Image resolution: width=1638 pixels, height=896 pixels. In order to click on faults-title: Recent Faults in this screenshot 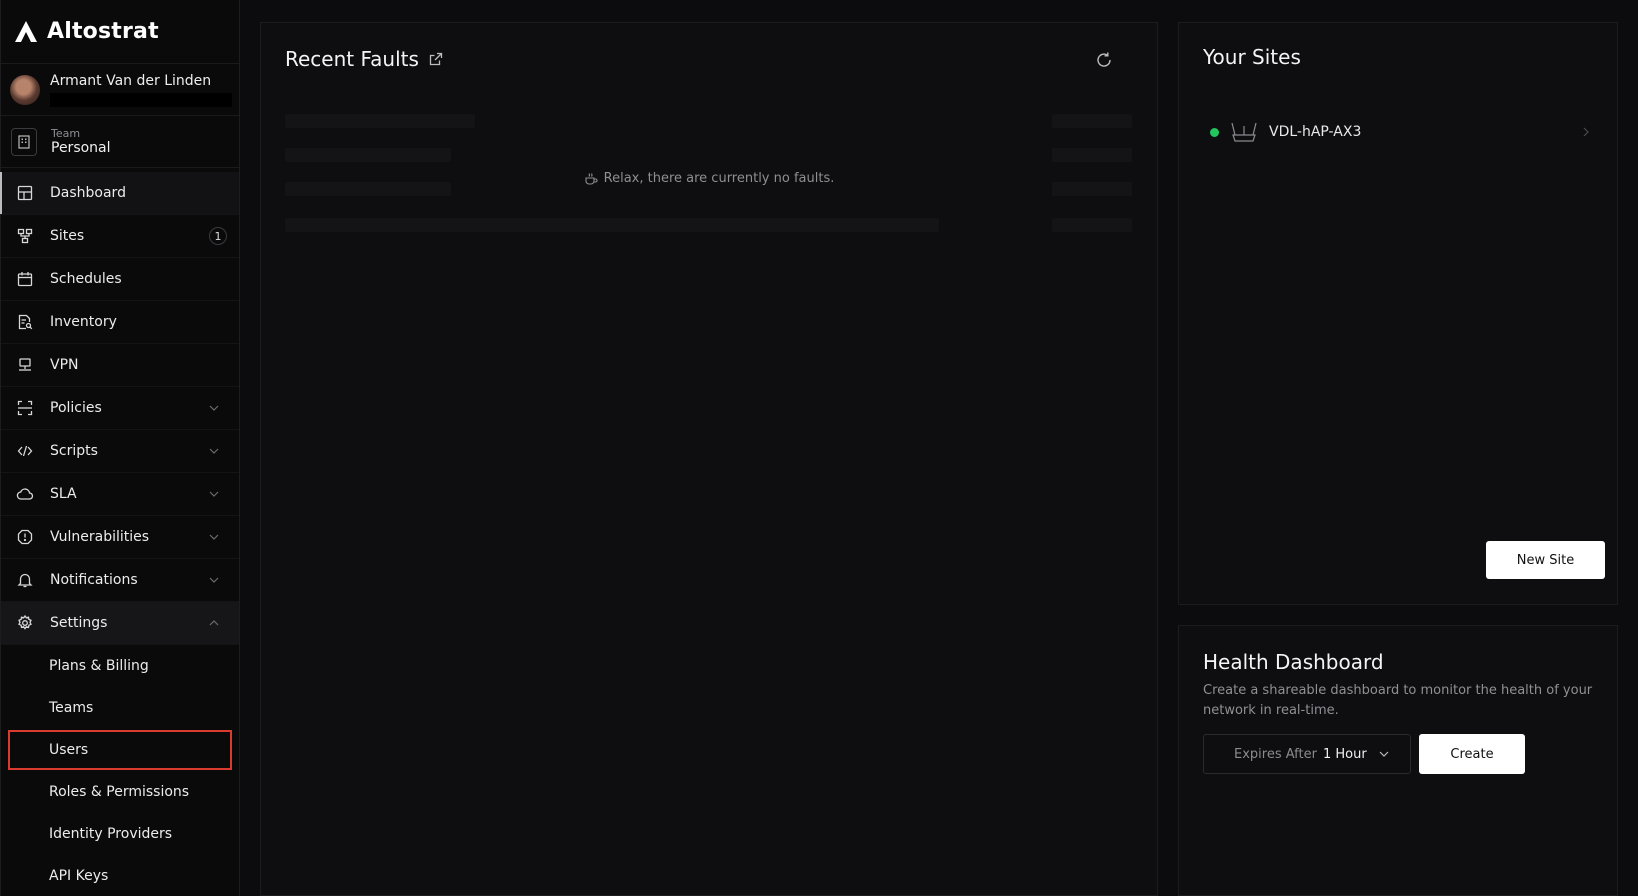, I will do `click(352, 59)`.